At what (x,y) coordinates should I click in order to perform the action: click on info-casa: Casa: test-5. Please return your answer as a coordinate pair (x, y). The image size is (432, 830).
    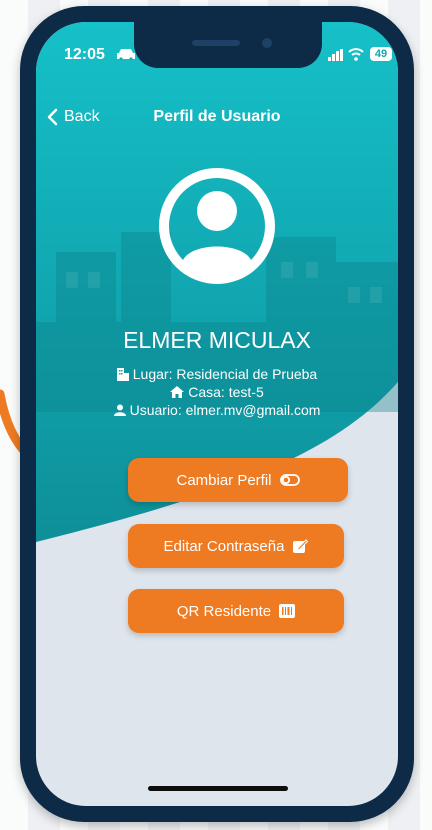
    Looking at the image, I should click on (217, 392).